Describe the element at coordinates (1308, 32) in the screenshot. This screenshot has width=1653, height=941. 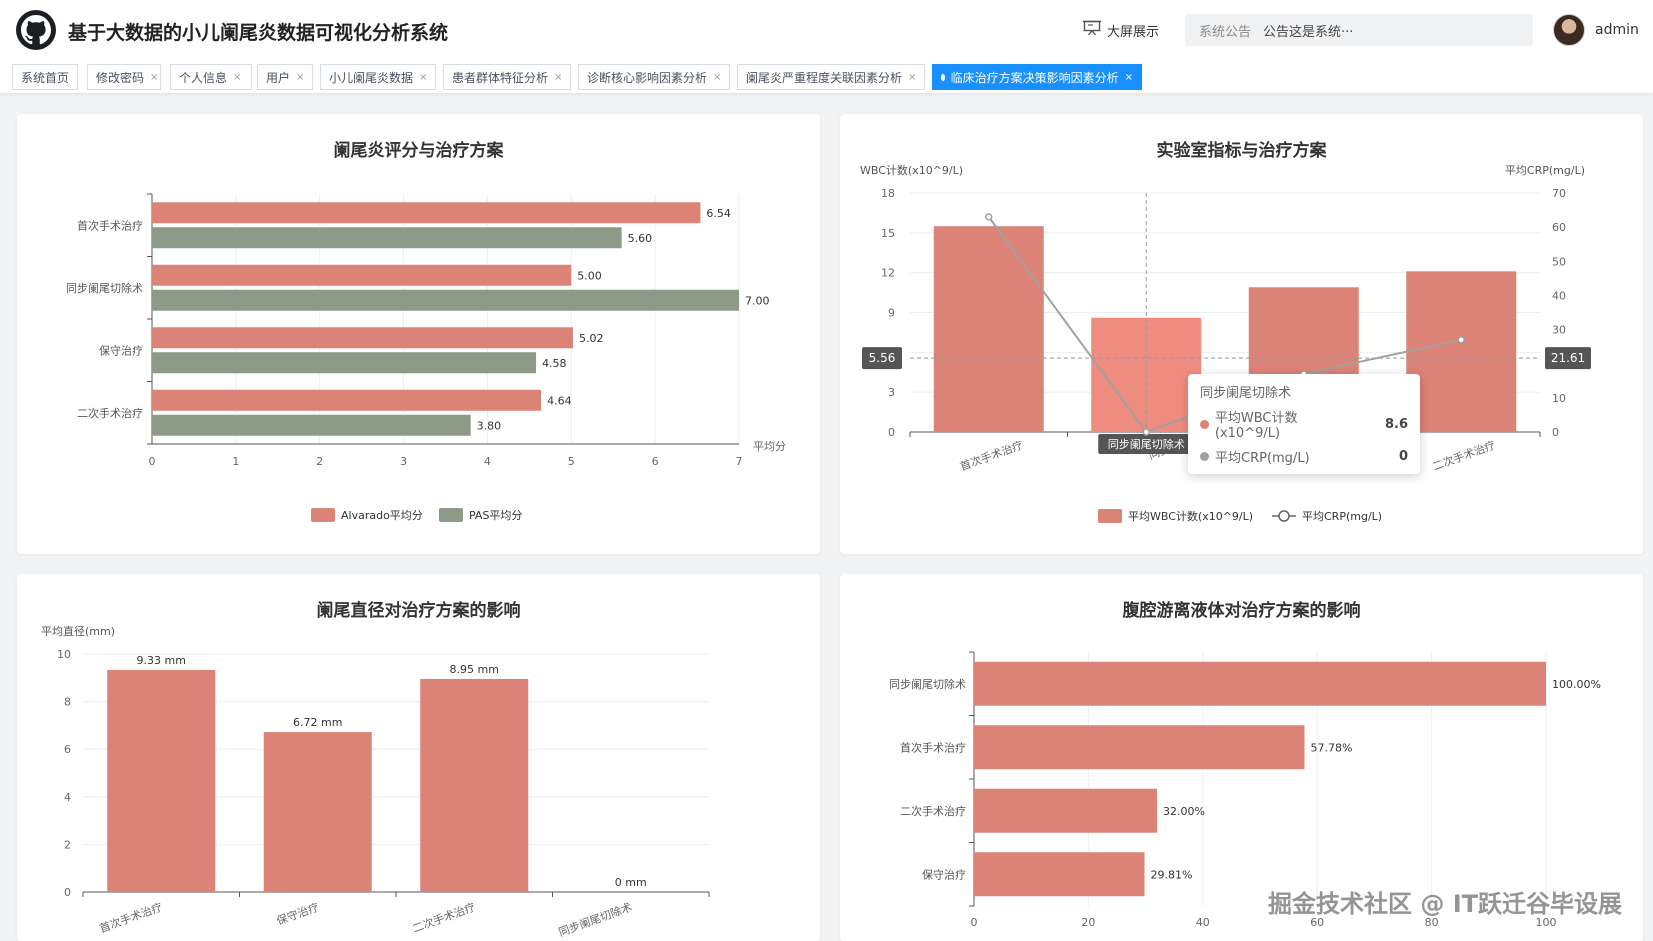
I see `notice-text: 公告这是系统···` at that location.